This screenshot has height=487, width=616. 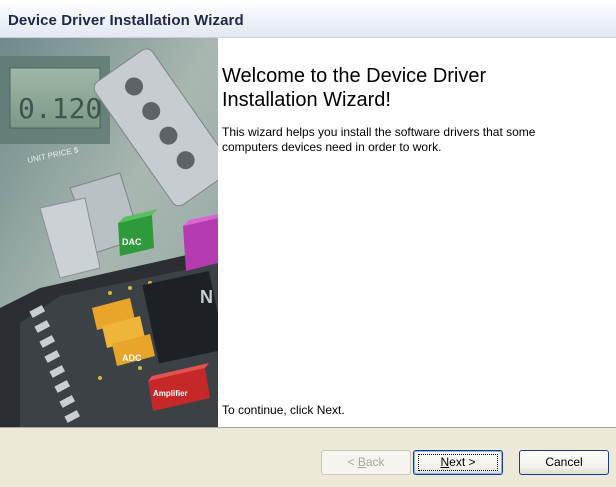 I want to click on back-button-prefix: <, so click(x=352, y=462).